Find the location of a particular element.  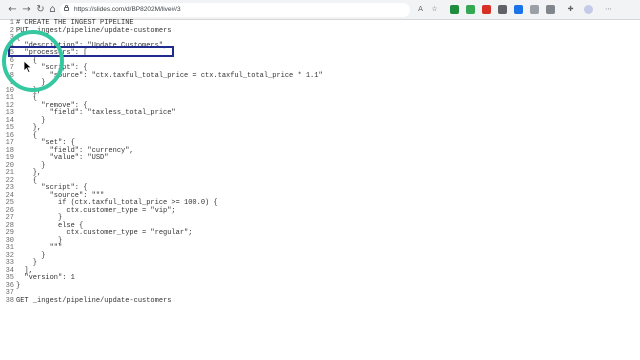

line-text: if (ctx.taxful_total_price >= 100.0) { is located at coordinates (117, 203).